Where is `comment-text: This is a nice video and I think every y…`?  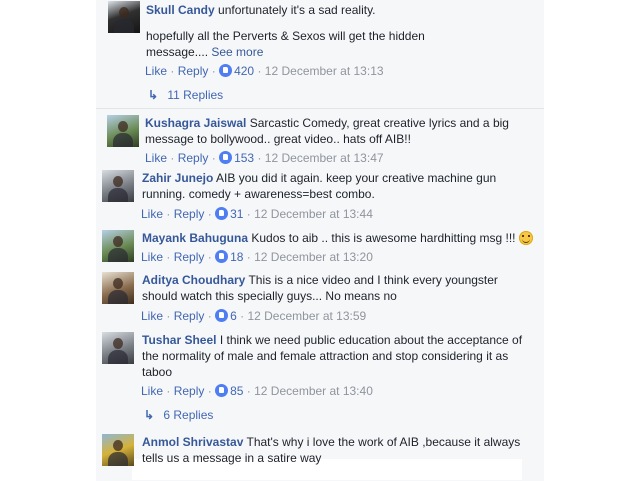
comment-text: This is a nice video and I think every y… is located at coordinates (373, 280).